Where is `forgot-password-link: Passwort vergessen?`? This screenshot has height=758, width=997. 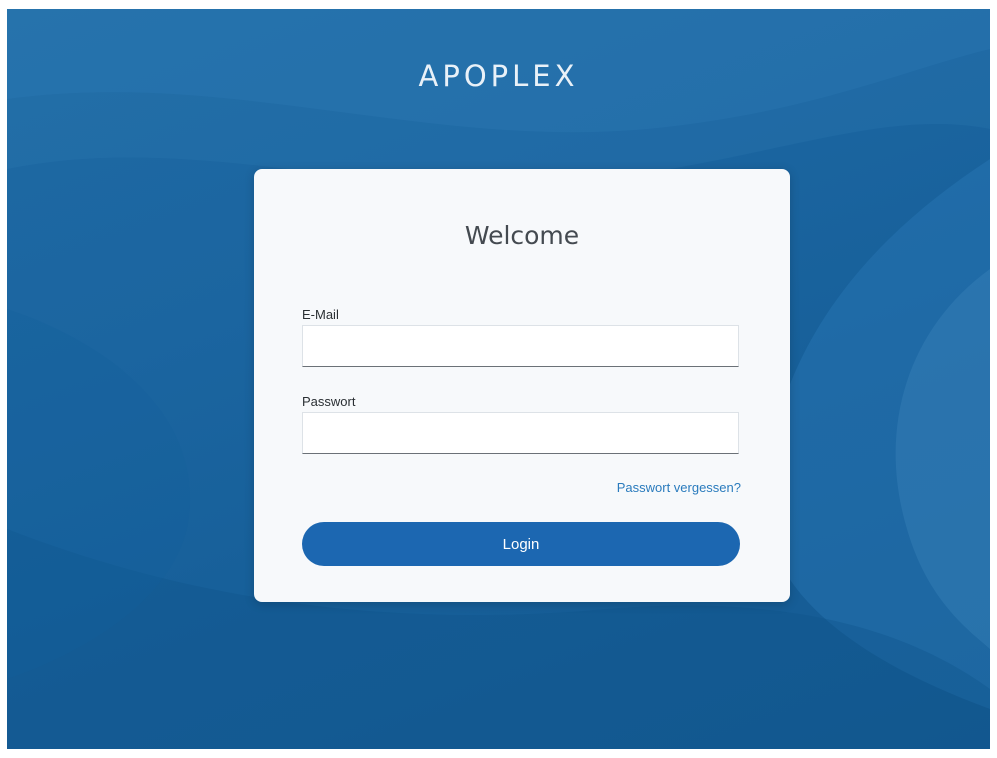 forgot-password-link: Passwort vergessen? is located at coordinates (679, 487).